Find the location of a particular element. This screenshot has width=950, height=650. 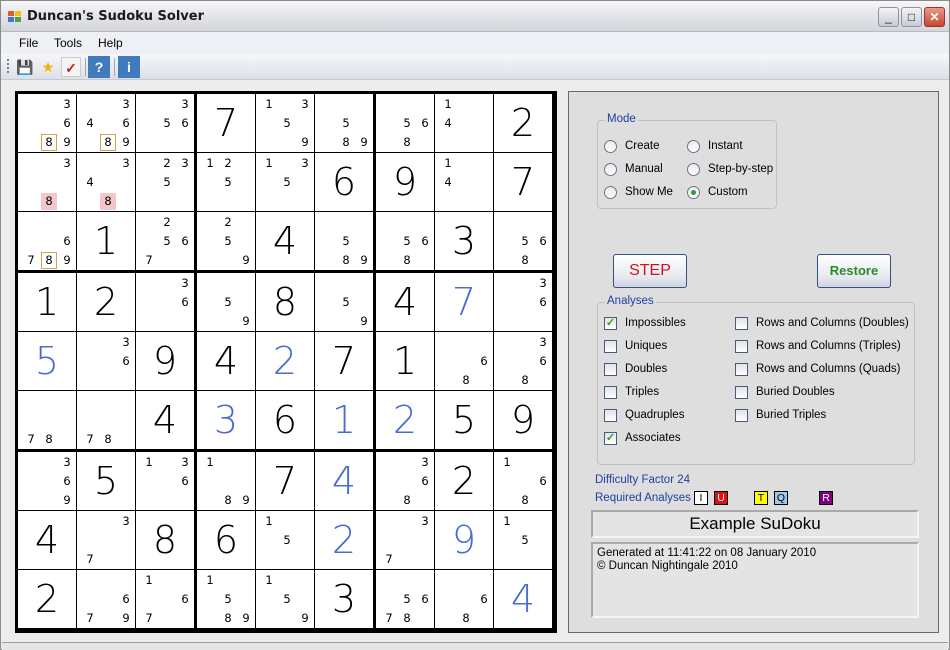

title-bar: Duncan's Sudoku Solver _ □ ✕ is located at coordinates (475, 16).